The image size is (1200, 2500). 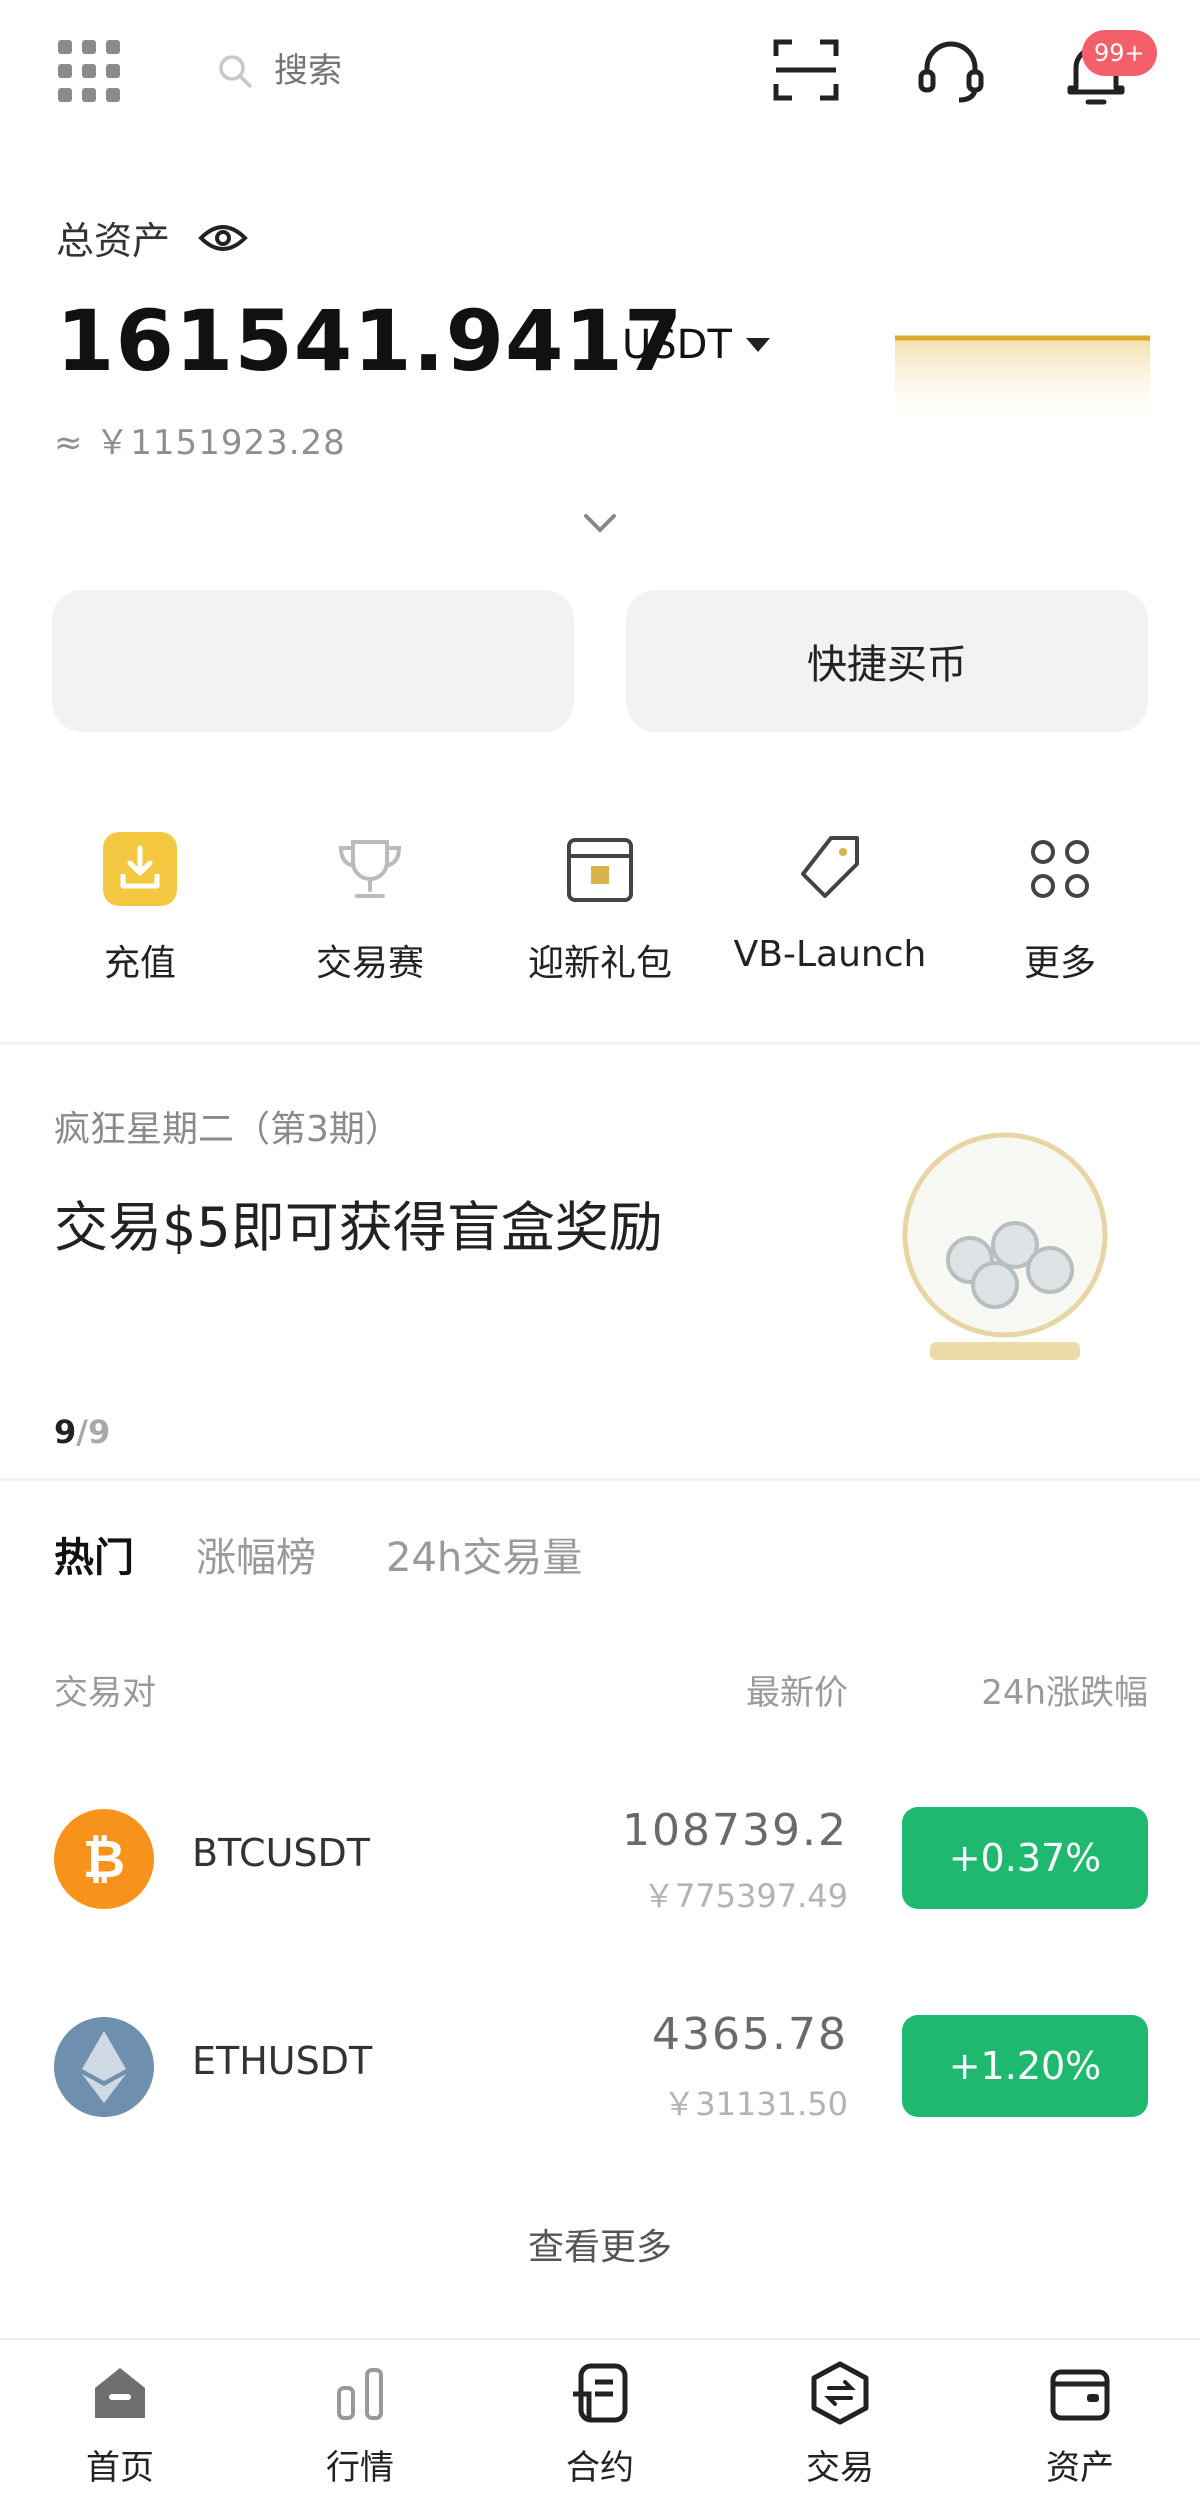 What do you see at coordinates (256, 1554) in the screenshot?
I see `tab-gainers: 涨幅榜` at bounding box center [256, 1554].